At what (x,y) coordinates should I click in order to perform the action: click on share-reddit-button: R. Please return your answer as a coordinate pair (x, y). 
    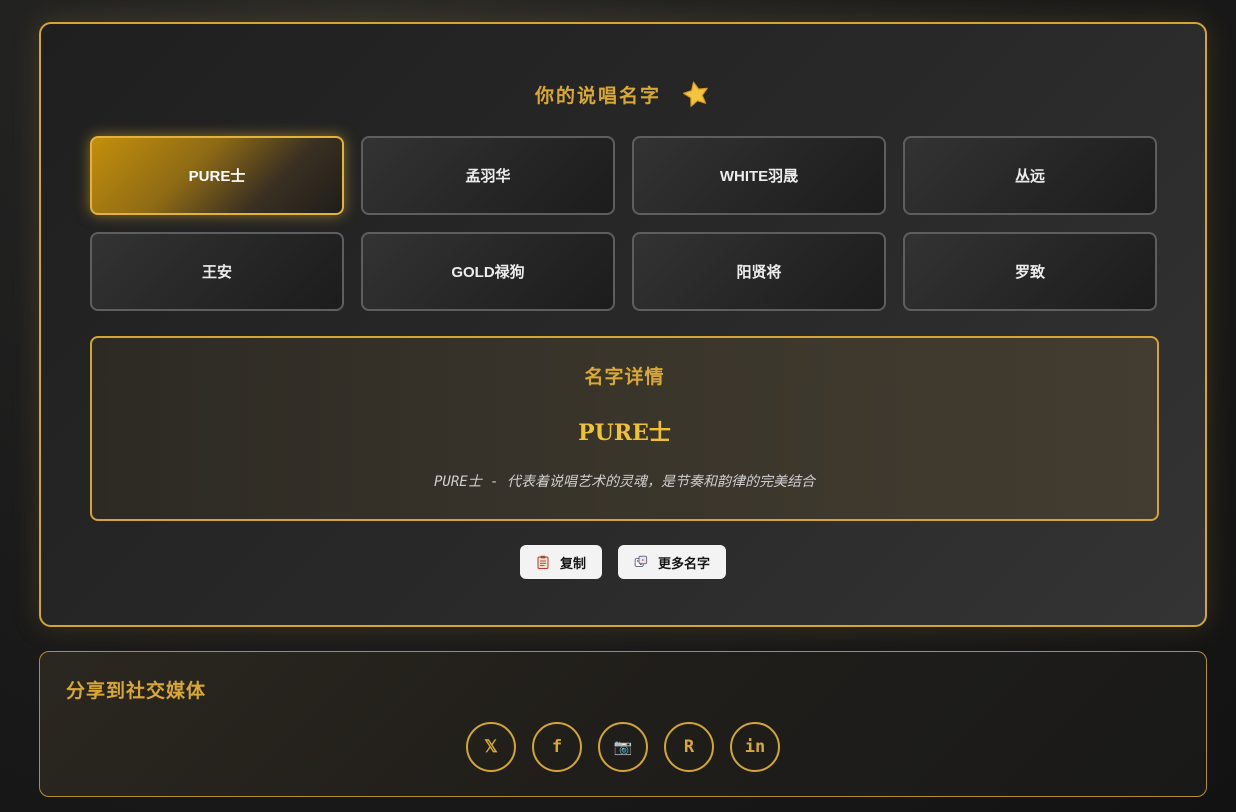
    Looking at the image, I should click on (689, 747).